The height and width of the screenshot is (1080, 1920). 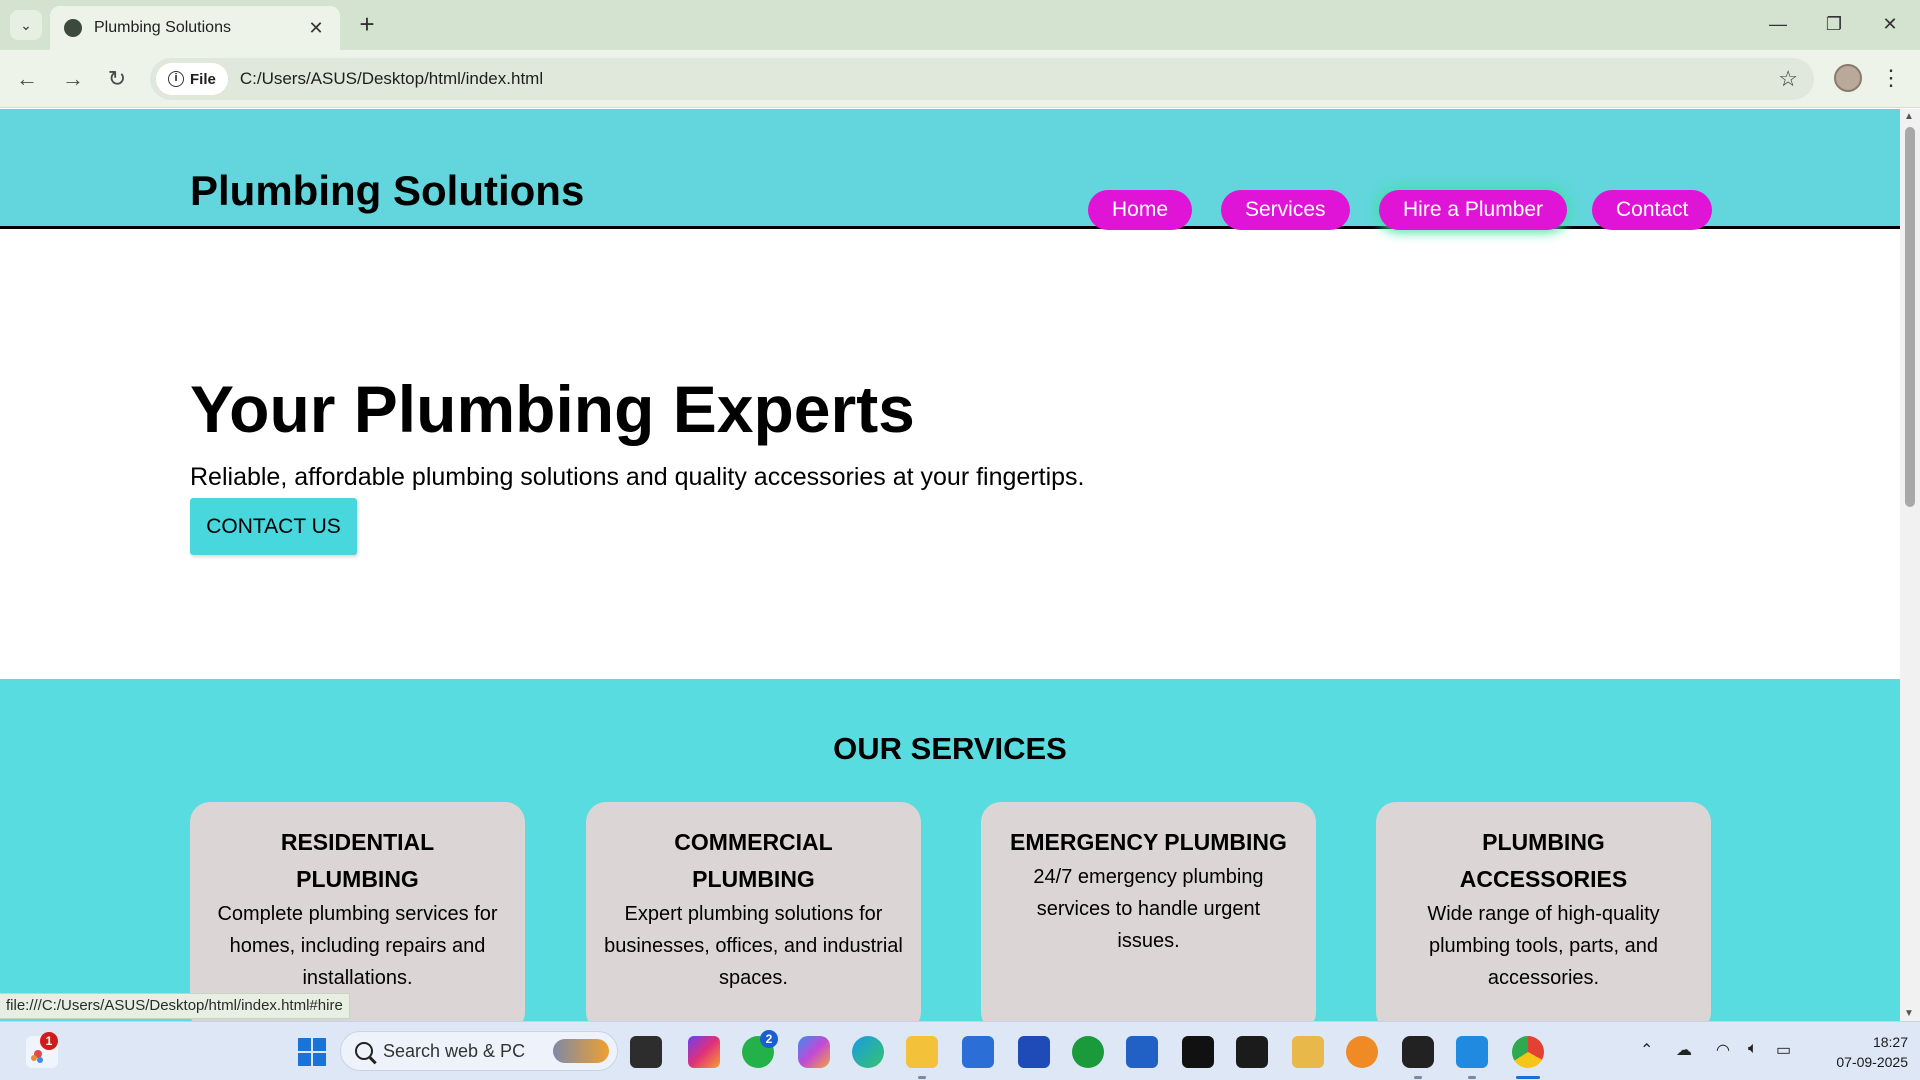 What do you see at coordinates (1909, 1013) in the screenshot?
I see `scroll-down-icon: ▼` at bounding box center [1909, 1013].